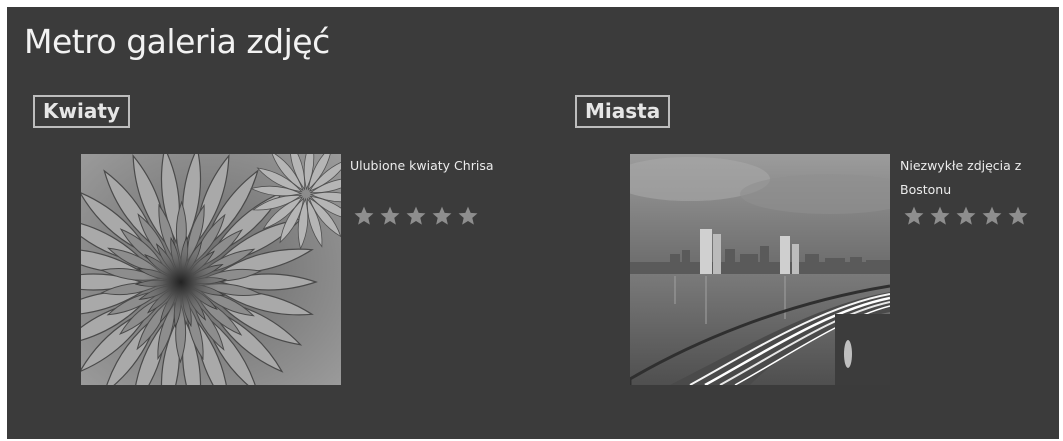 Image resolution: width=1063 pixels, height=441 pixels. Describe the element at coordinates (177, 41) in the screenshot. I see `page-title: Metro galeria zdjęć` at that location.